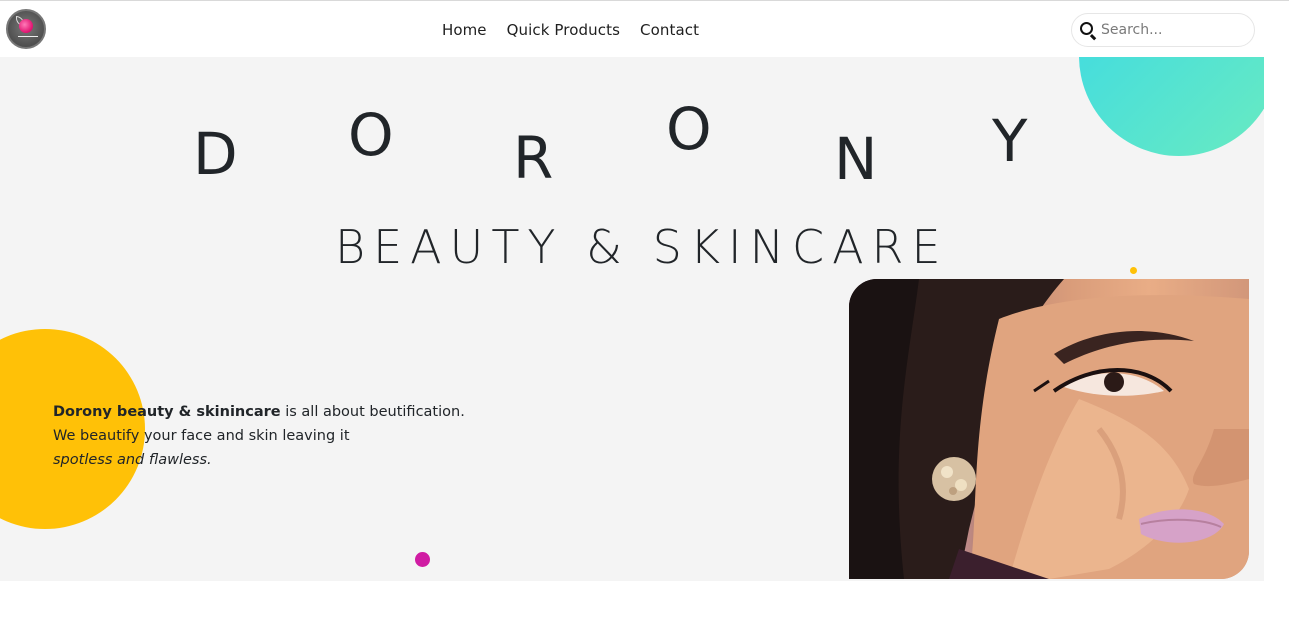 The width and height of the screenshot is (1289, 626). Describe the element at coordinates (533, 158) in the screenshot. I see `brand-letter: R` at that location.